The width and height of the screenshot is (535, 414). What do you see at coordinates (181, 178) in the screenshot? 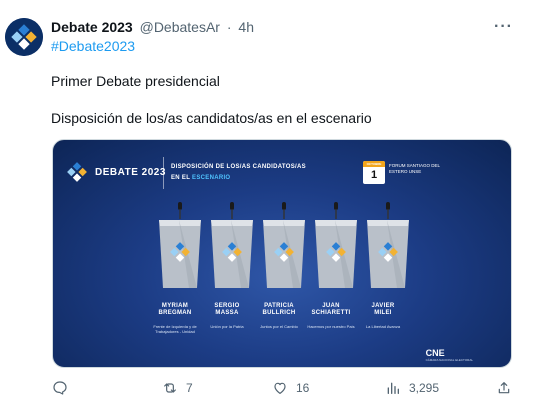
I see `media-subtitle-prefix: EN EL` at bounding box center [181, 178].